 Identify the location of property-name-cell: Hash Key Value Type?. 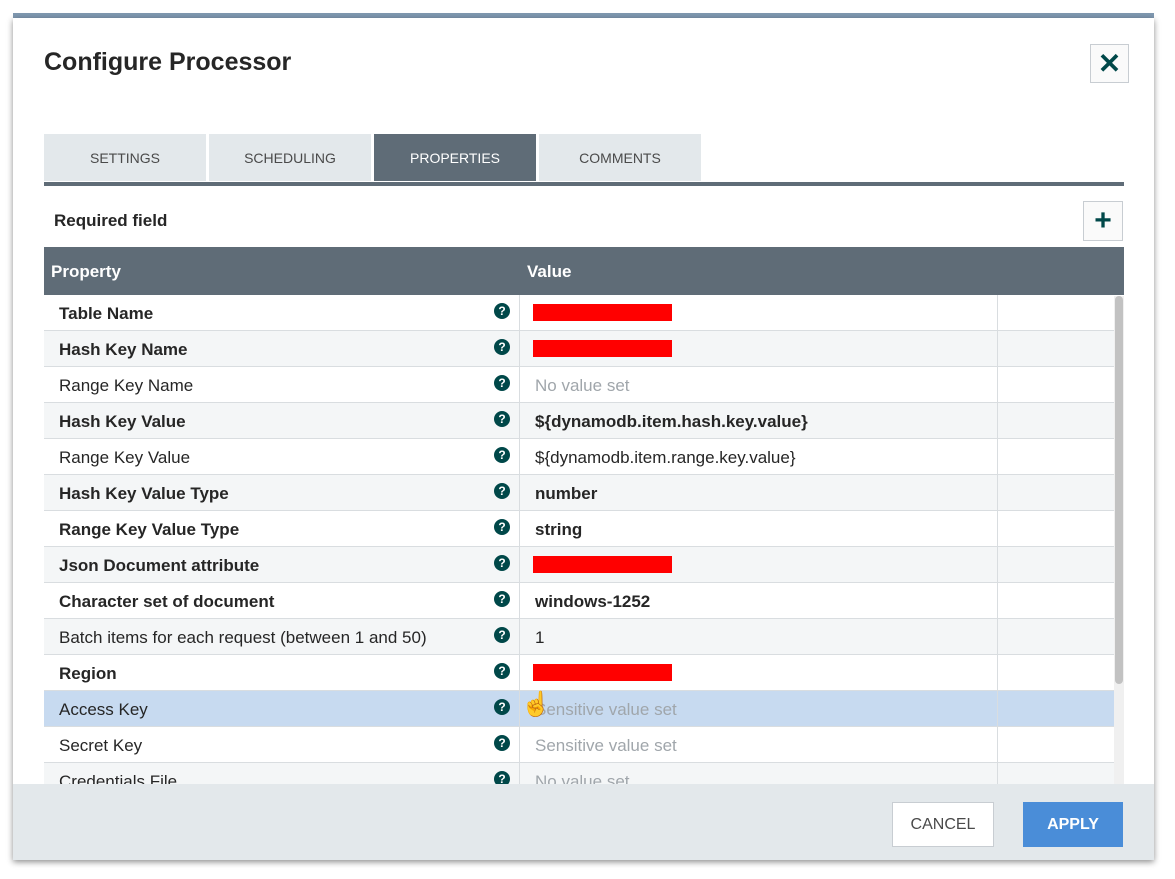
(282, 492).